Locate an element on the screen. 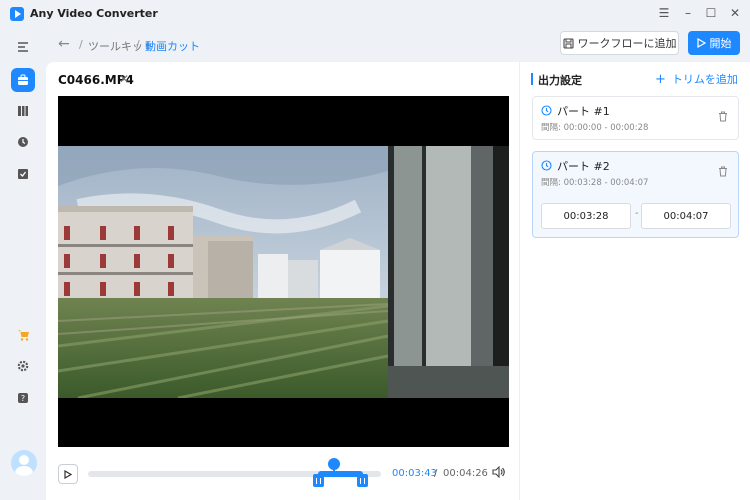  back-arrow-icon: ← is located at coordinates (64, 44).